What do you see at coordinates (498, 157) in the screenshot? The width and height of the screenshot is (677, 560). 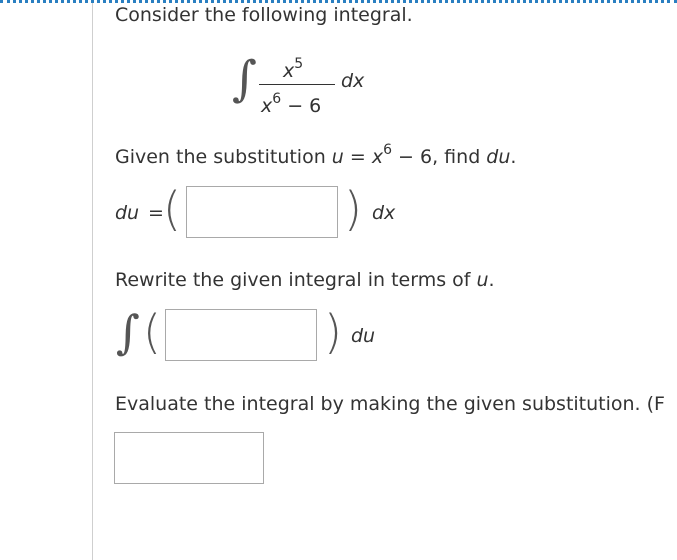 I see `step1-du-text: du` at bounding box center [498, 157].